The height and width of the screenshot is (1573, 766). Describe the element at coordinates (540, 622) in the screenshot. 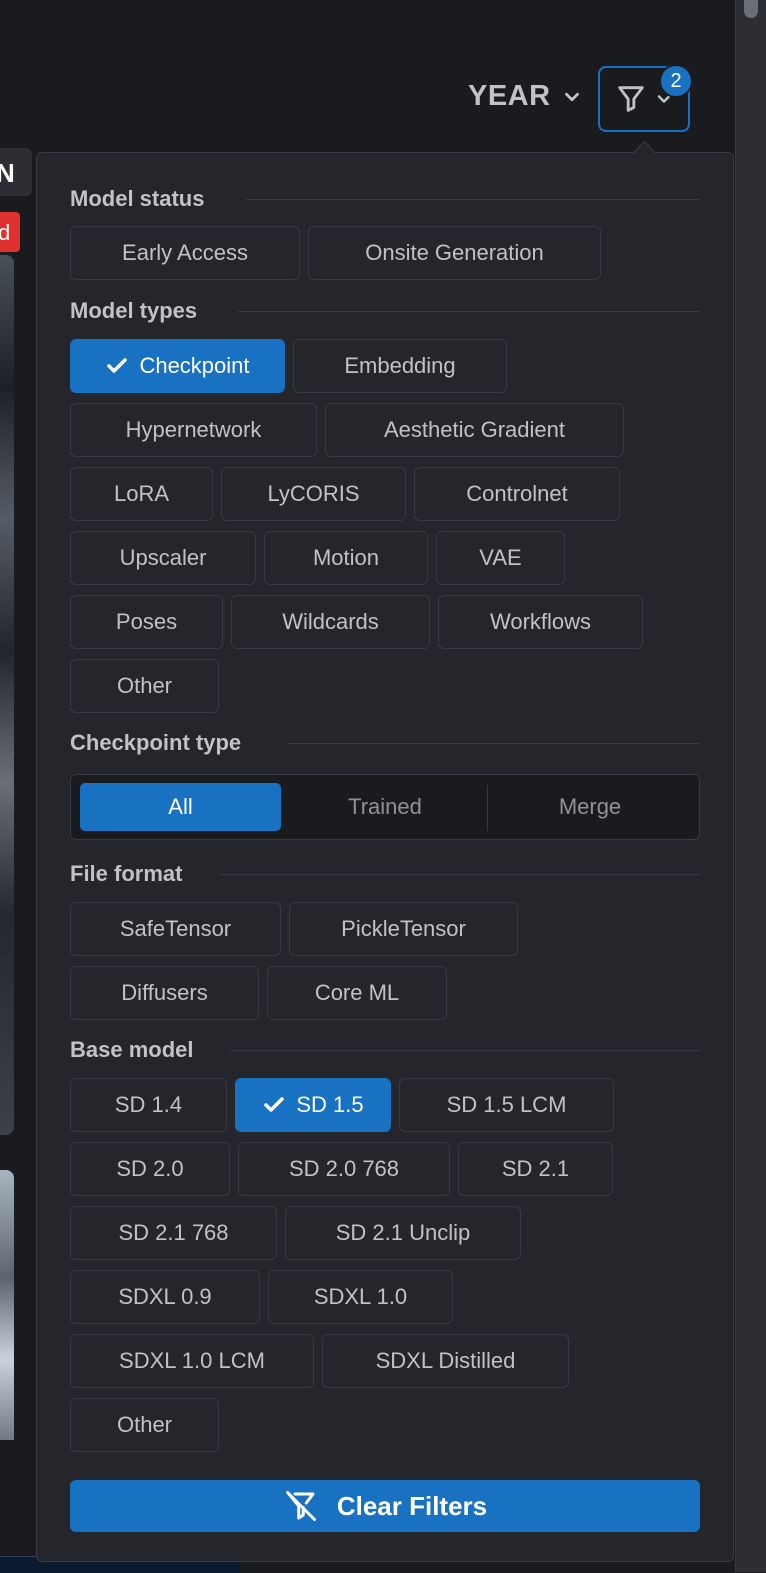

I see `chip-workflows: Workflows` at that location.